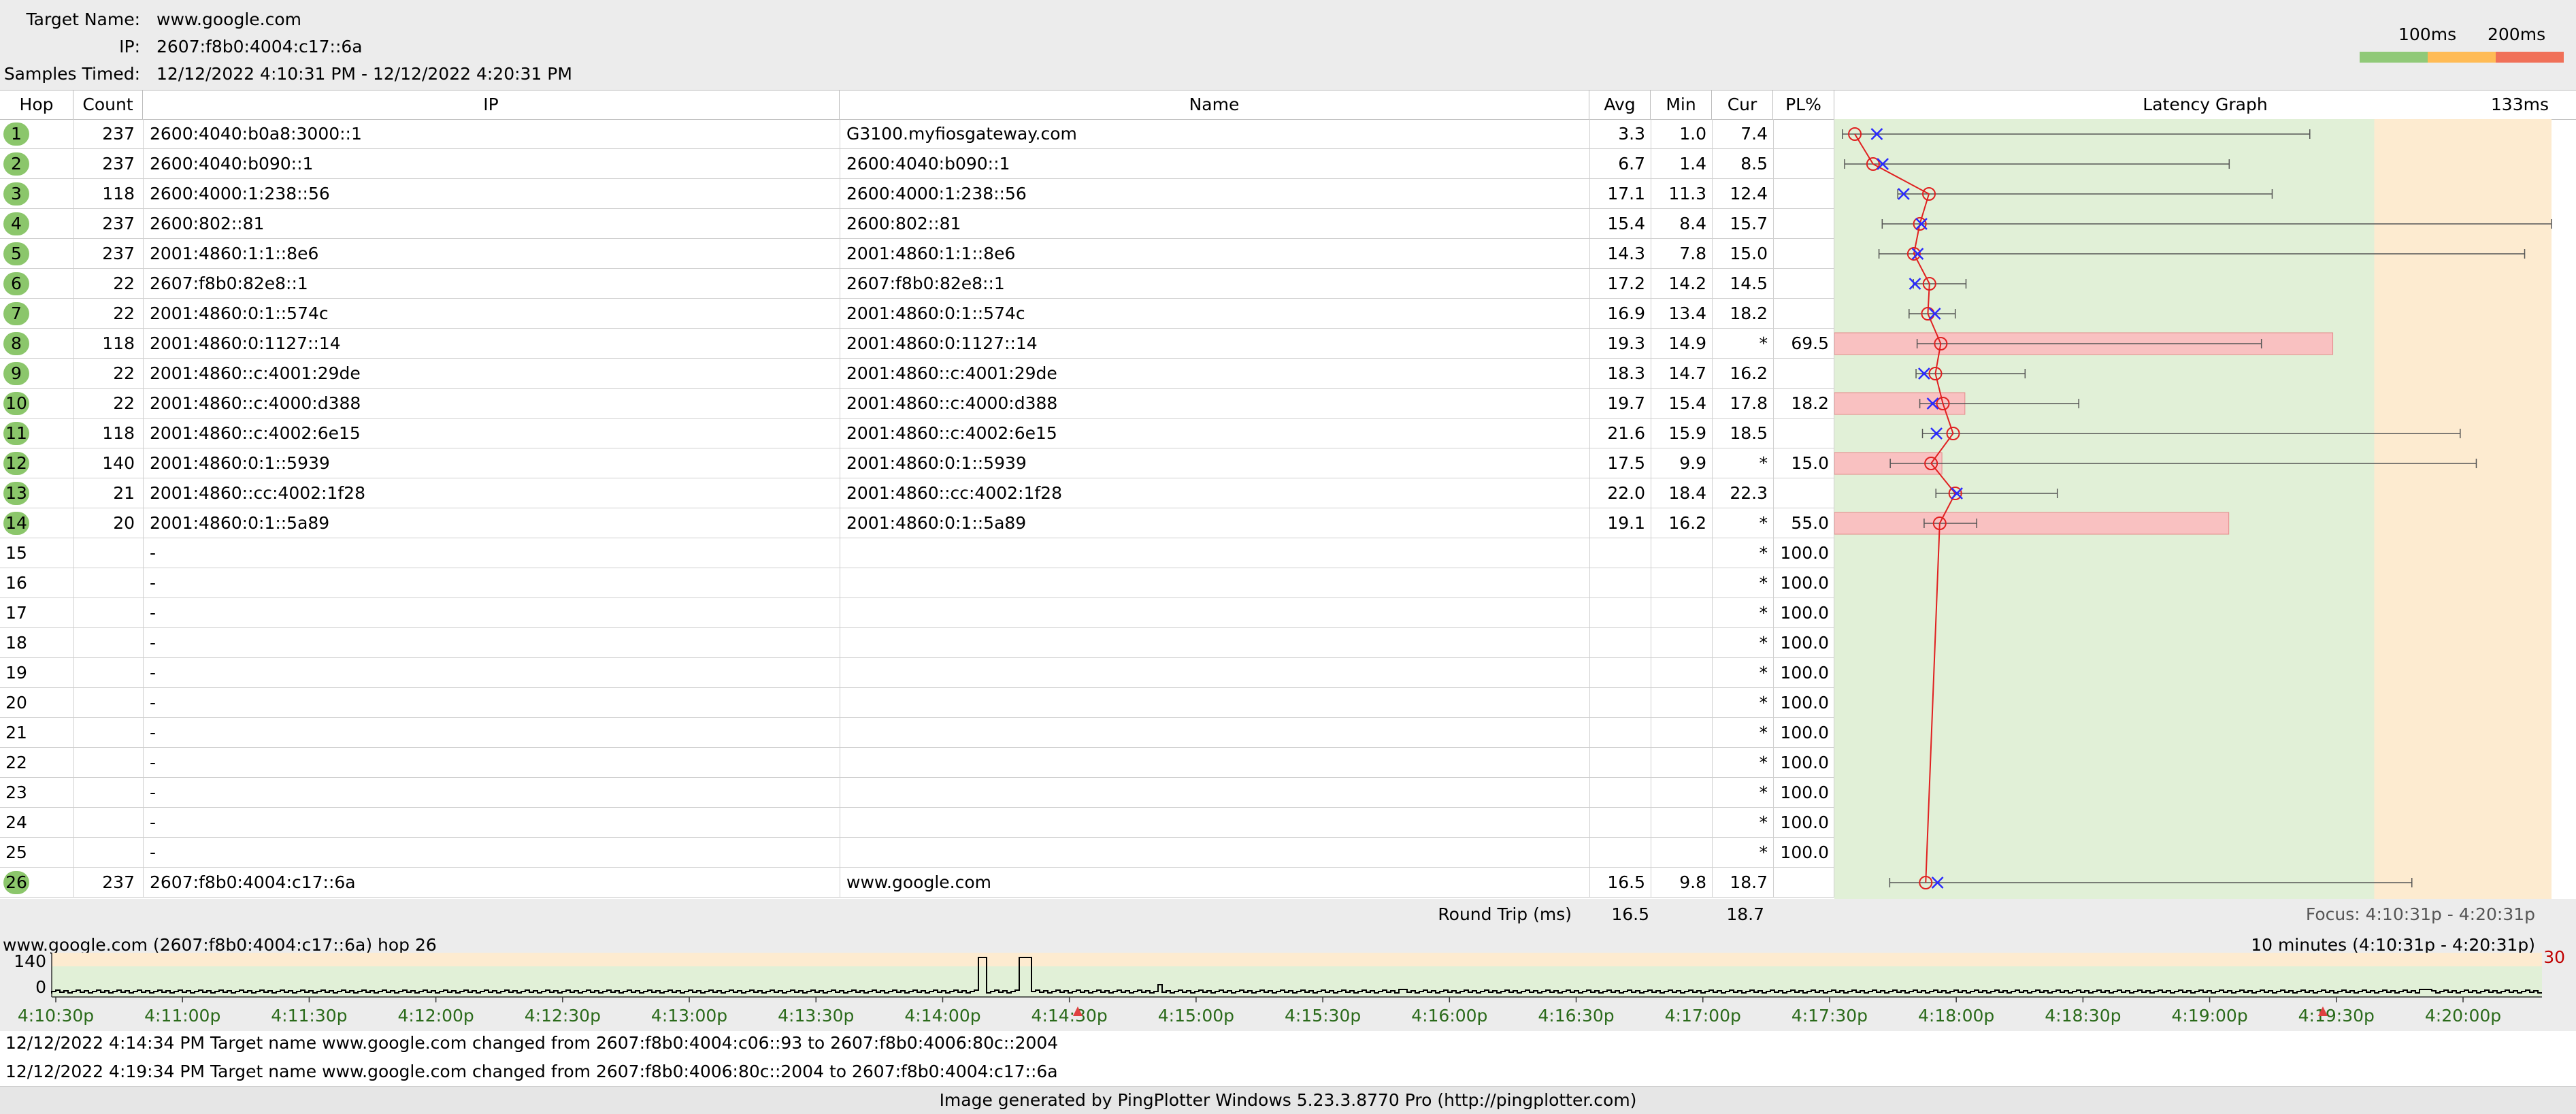 The width and height of the screenshot is (2576, 1114). I want to click on hop-avg, so click(1617, 823).